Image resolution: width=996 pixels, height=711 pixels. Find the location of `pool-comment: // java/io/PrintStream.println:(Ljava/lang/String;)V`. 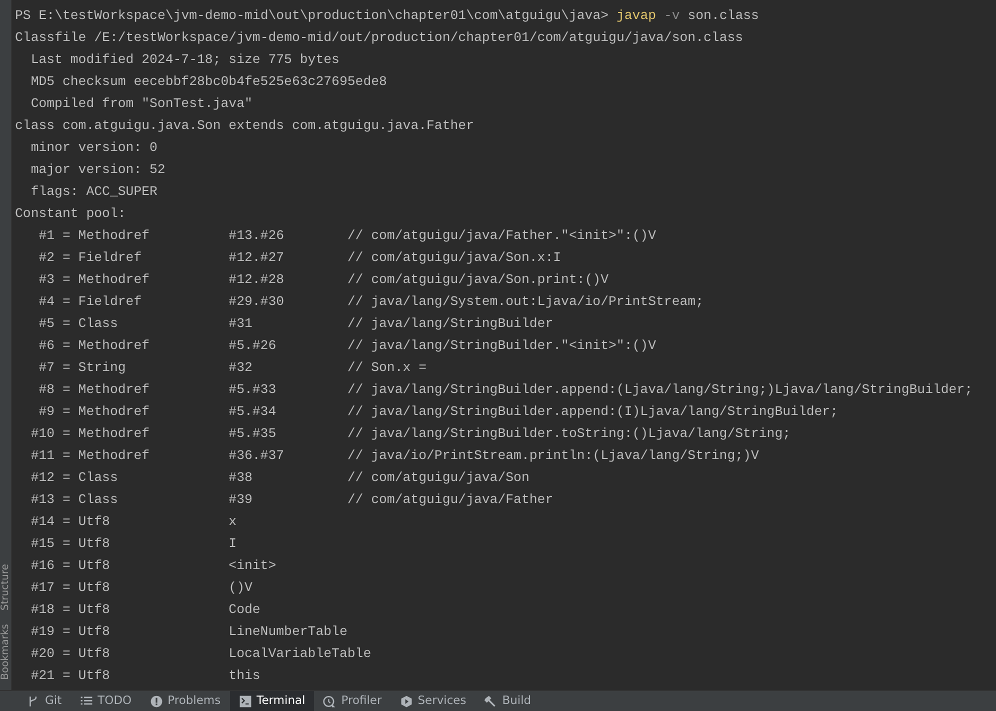

pool-comment: // java/io/PrintStream.println:(Ljava/lang/String;)V is located at coordinates (553, 456).